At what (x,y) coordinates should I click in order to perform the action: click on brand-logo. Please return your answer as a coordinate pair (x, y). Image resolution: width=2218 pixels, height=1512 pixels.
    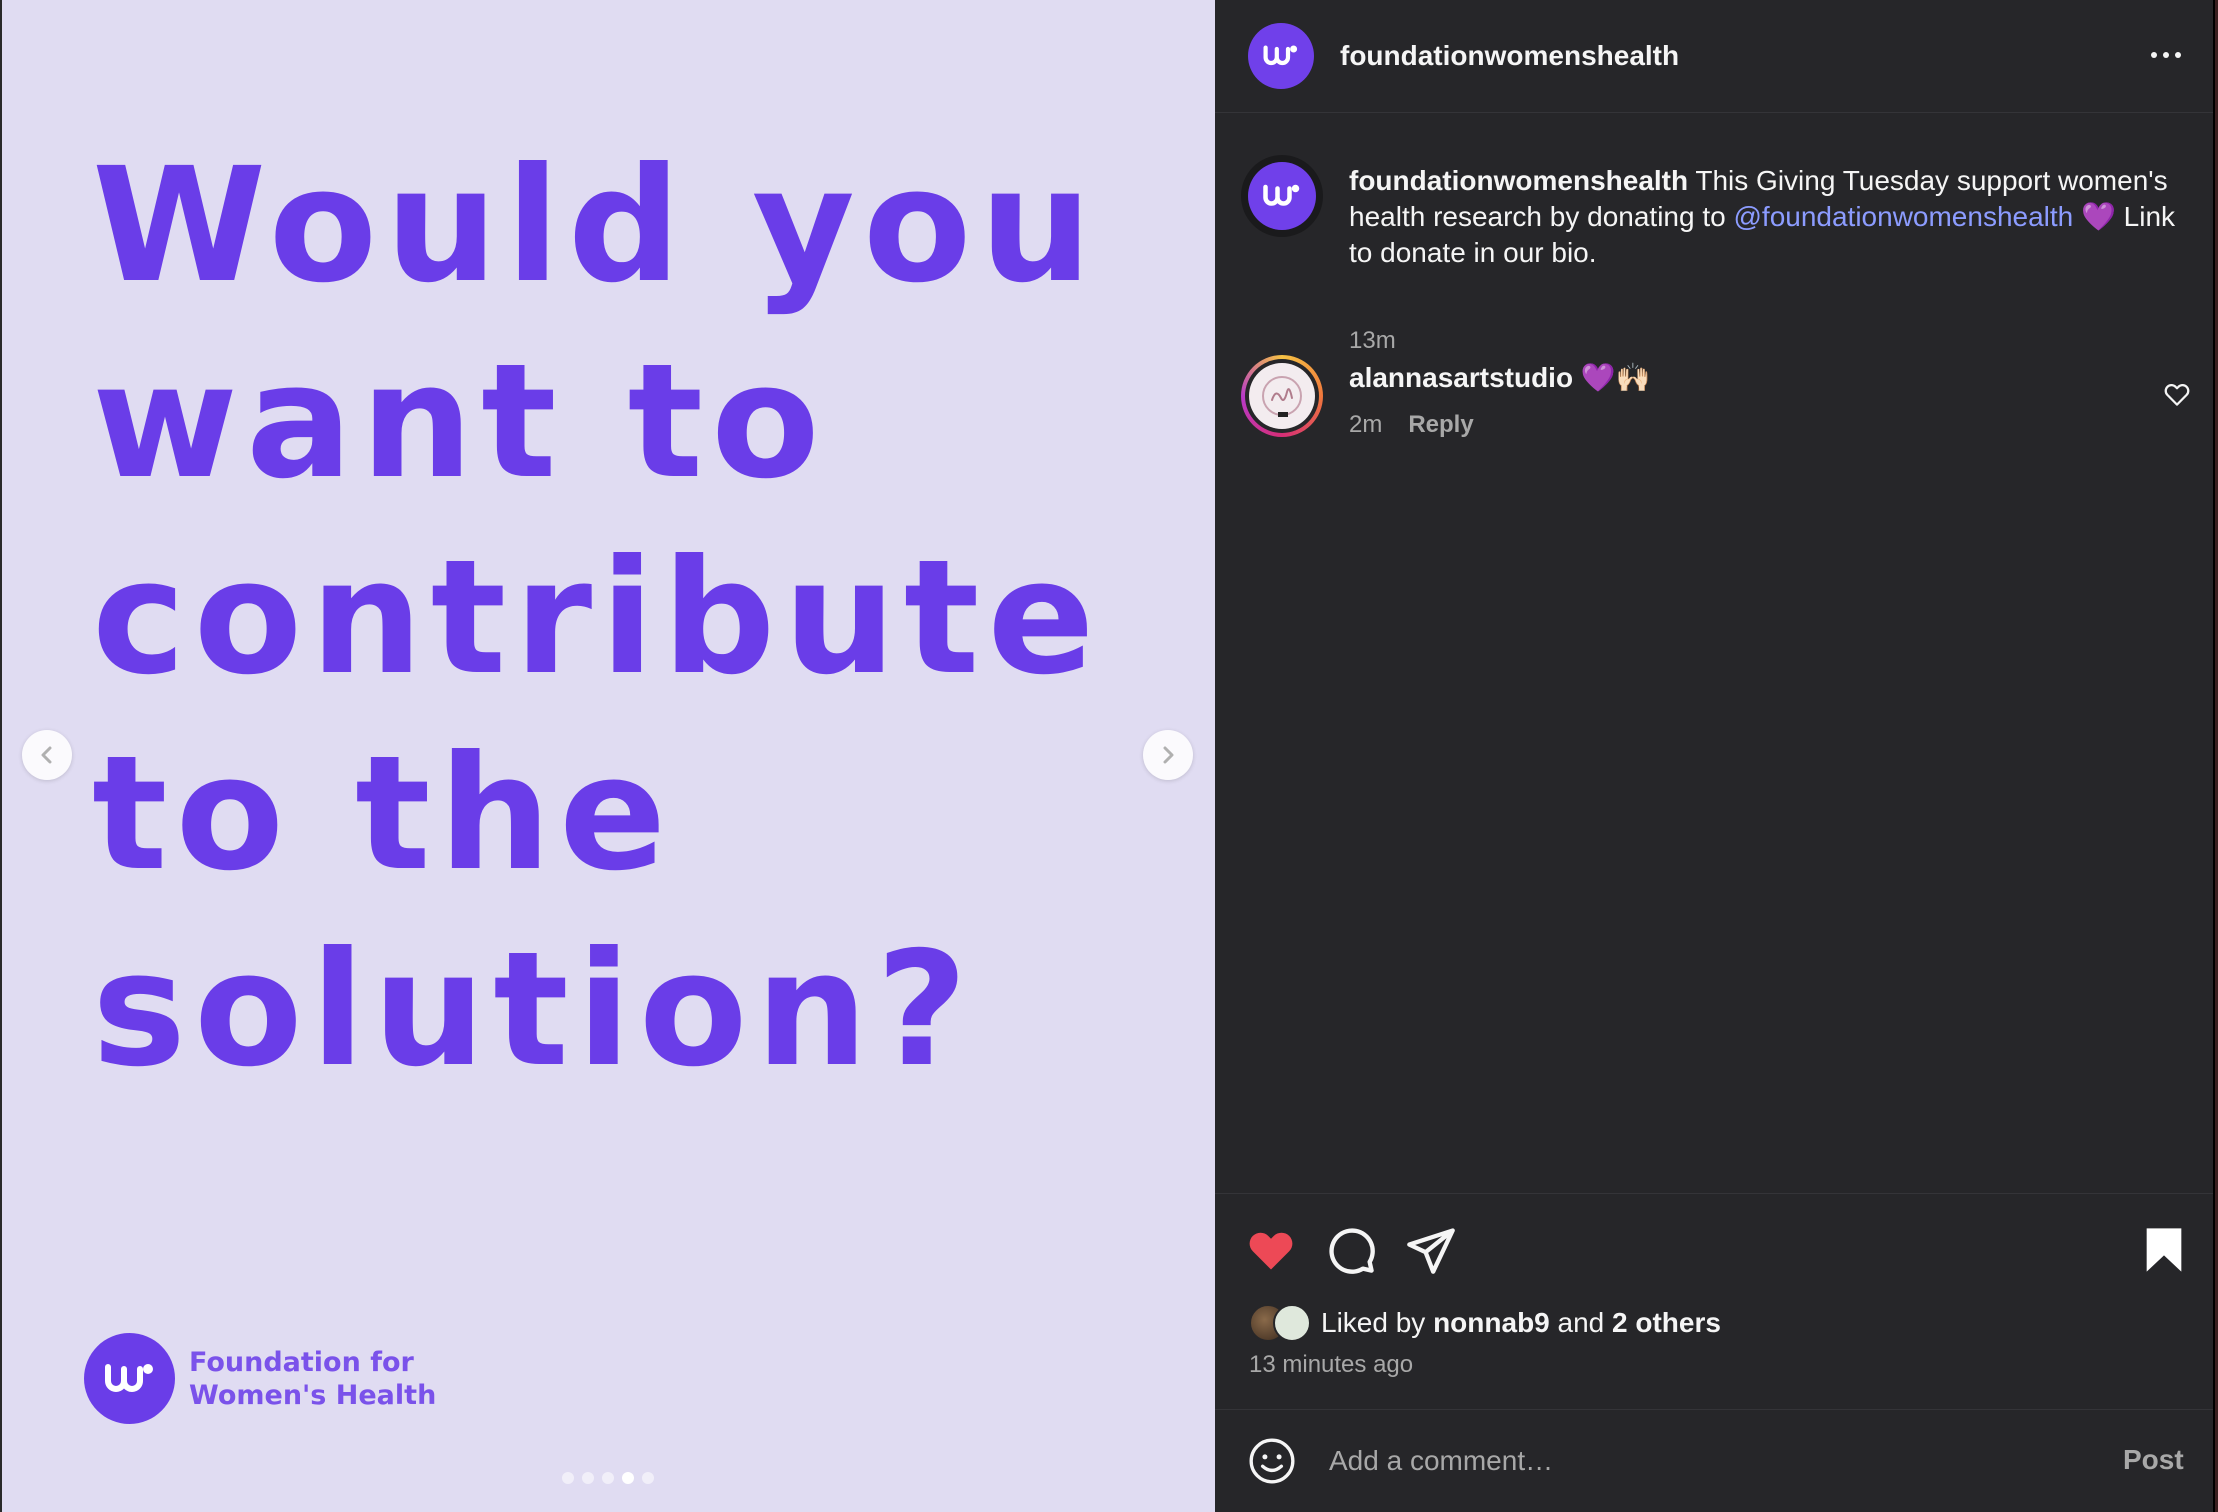
    Looking at the image, I should click on (129, 1378).